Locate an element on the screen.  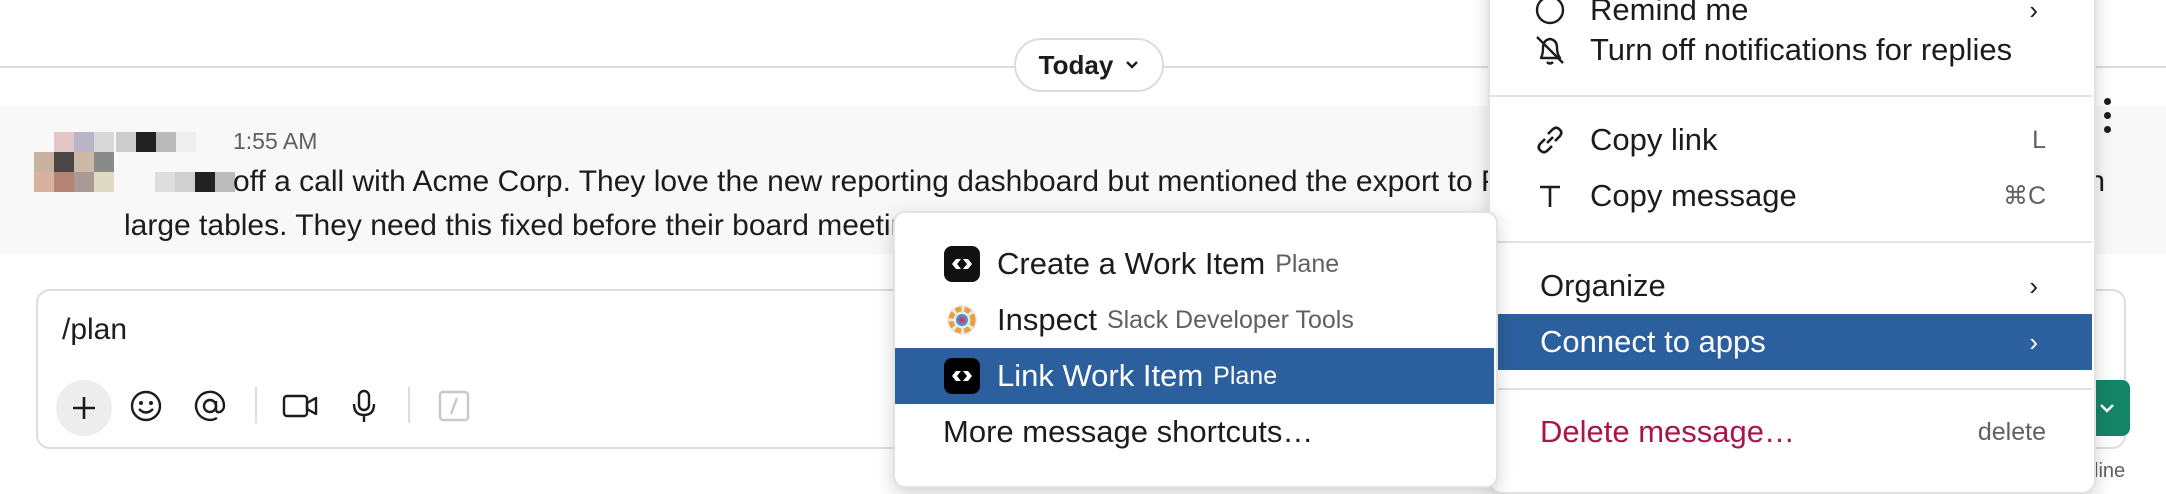
menu-item-copy-link: Copy link L is located at coordinates (1791, 140).